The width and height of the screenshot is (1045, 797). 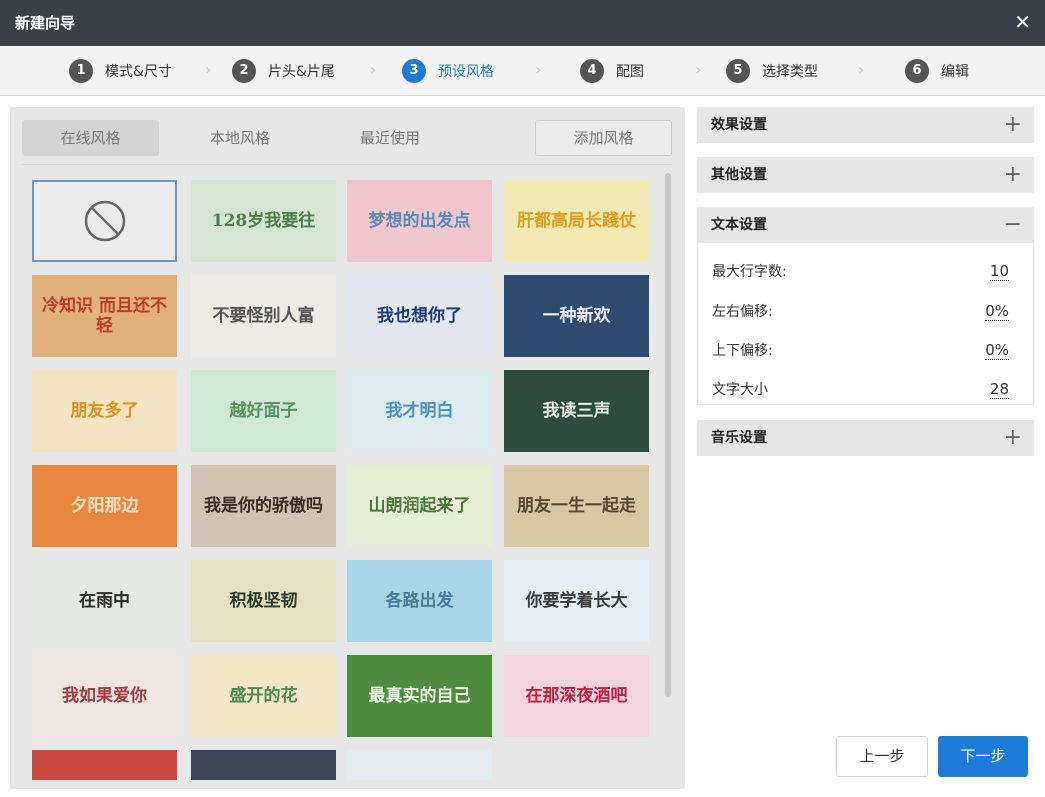 I want to click on text-settings-body: 最大行字数: 10 左右偏移: 0% 上下偏移: 0% 文字大小 28, so click(x=865, y=324).